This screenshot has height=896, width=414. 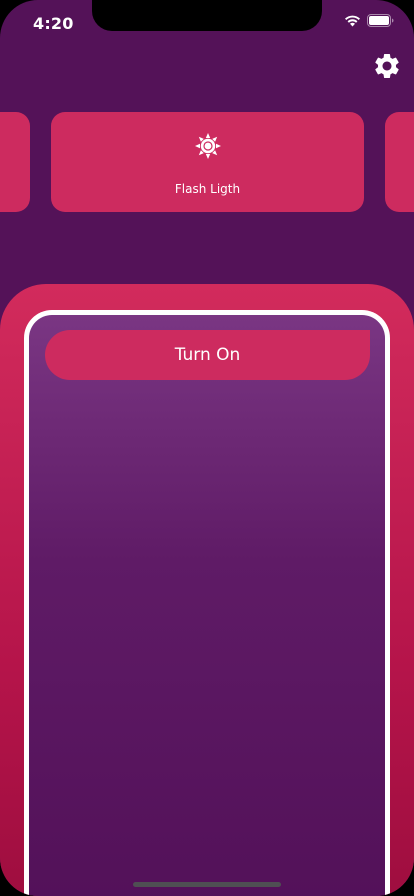 What do you see at coordinates (207, 189) in the screenshot?
I see `mode-card-label: Flash Ligth` at bounding box center [207, 189].